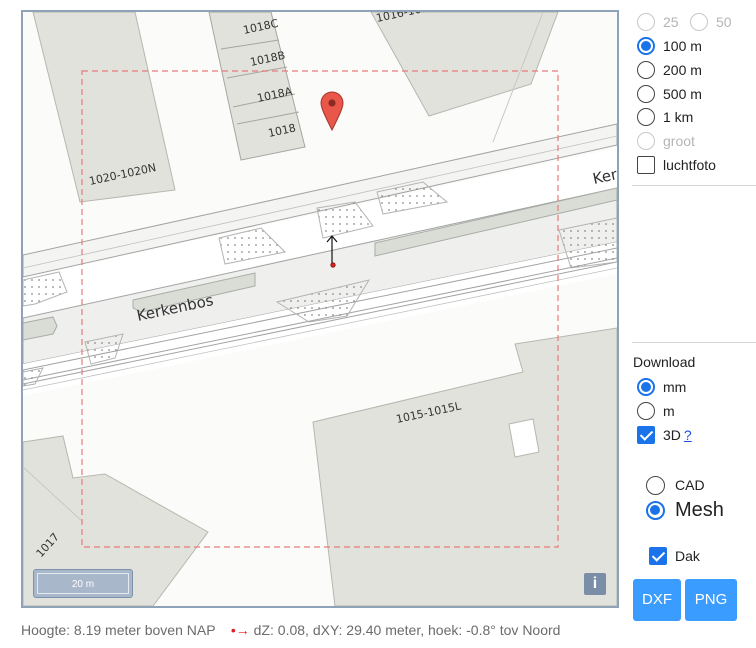 This screenshot has width=756, height=648. Describe the element at coordinates (676, 165) in the screenshot. I see `luchtfoto-option: luchtfoto` at that location.